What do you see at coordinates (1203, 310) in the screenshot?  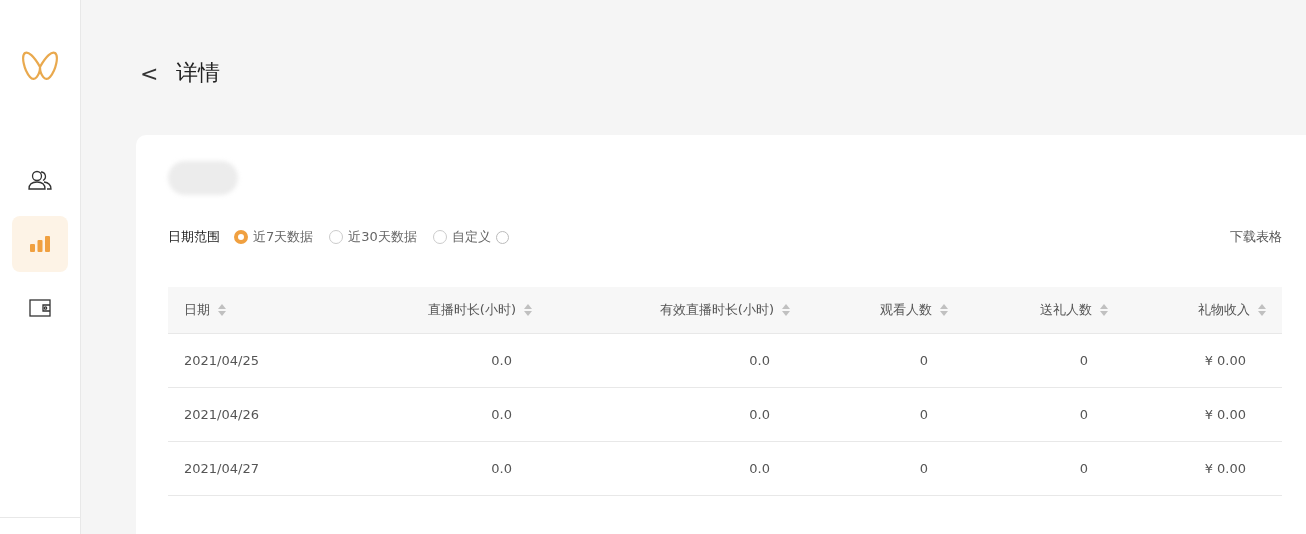 I see `column-header: 礼物收入` at bounding box center [1203, 310].